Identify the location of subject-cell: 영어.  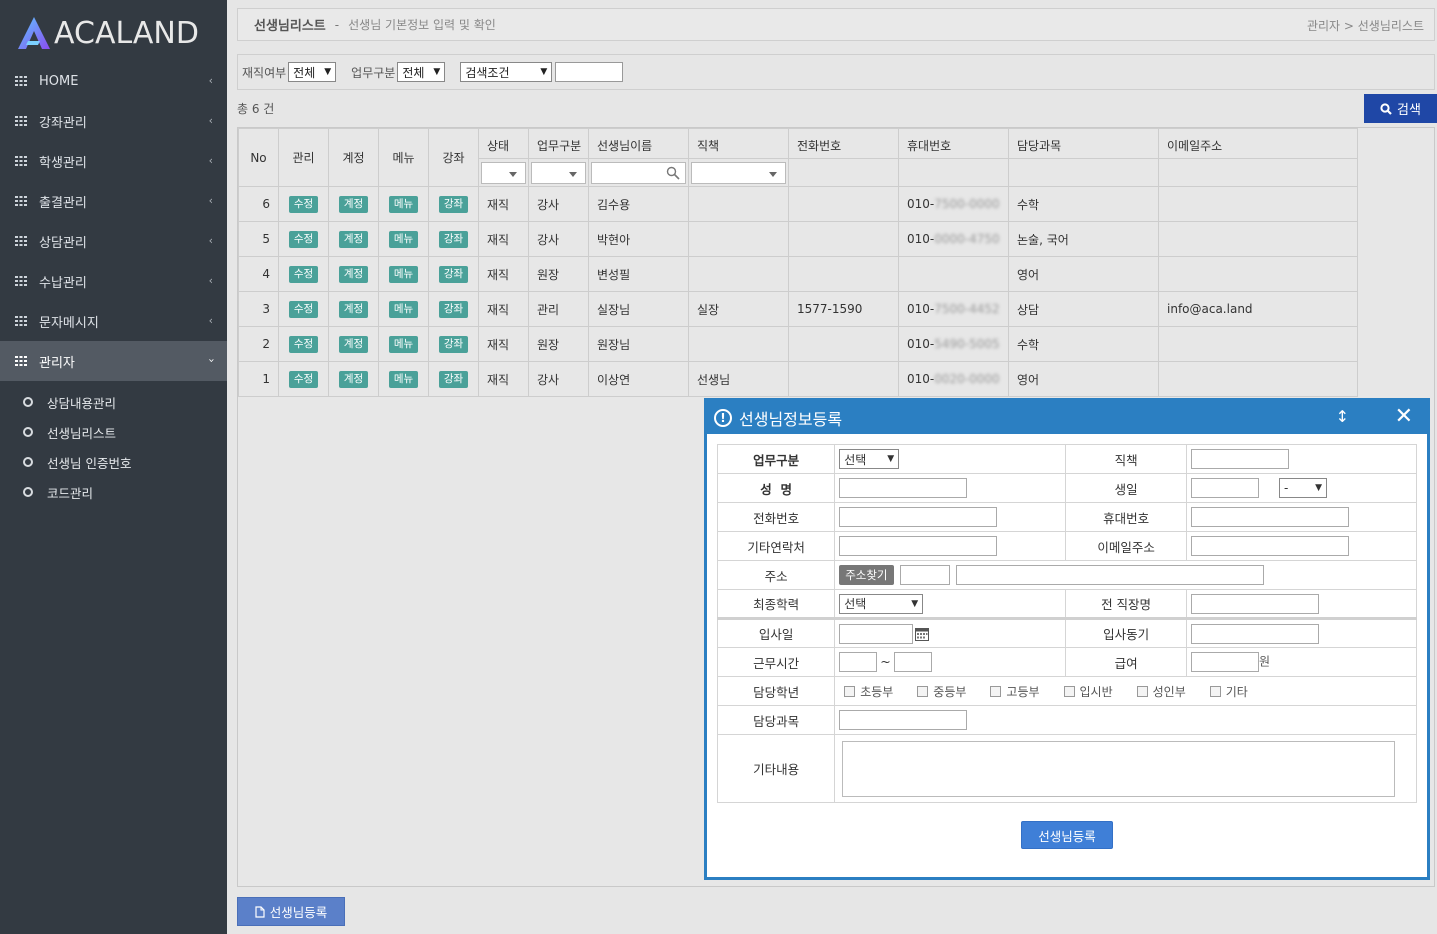
(1083, 379).